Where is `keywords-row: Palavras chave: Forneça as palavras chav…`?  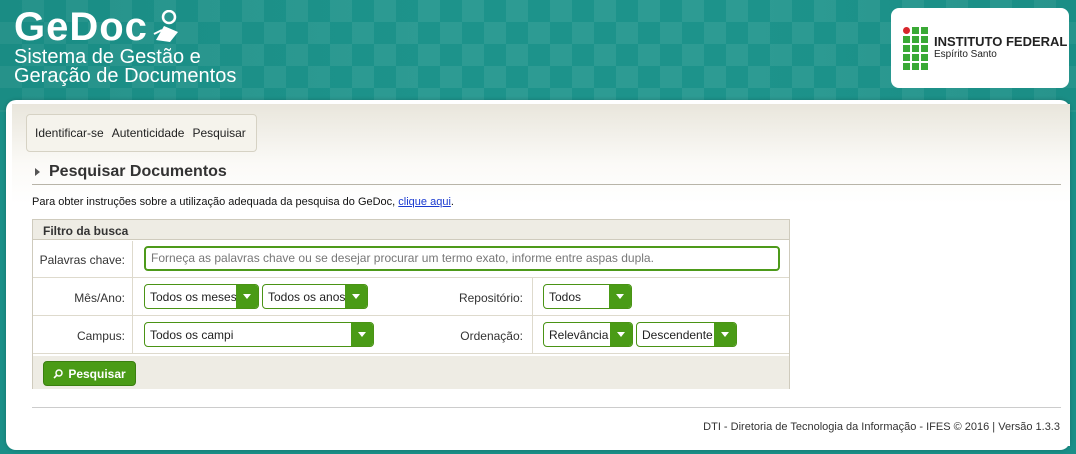 keywords-row: Palavras chave: Forneça as palavras chav… is located at coordinates (411, 259).